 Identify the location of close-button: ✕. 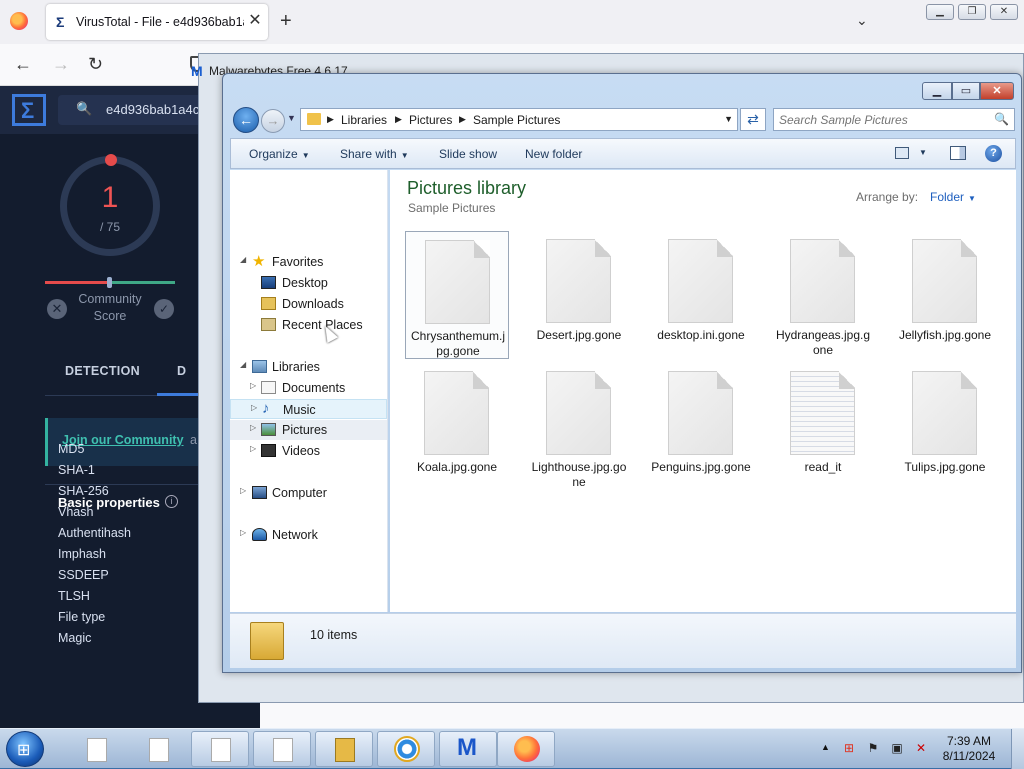
(997, 91).